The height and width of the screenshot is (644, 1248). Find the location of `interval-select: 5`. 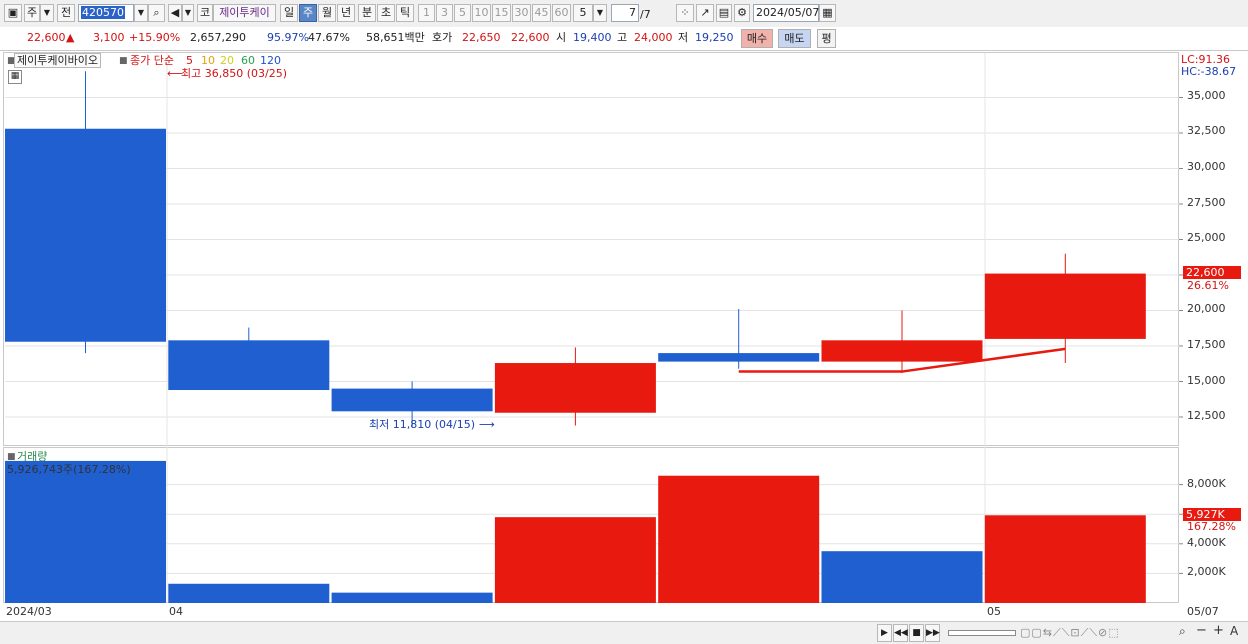

interval-select: 5 is located at coordinates (583, 13).